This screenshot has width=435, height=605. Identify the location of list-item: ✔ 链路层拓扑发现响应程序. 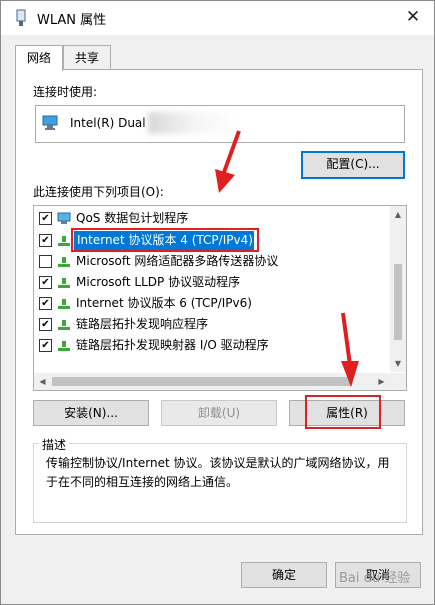
(209, 324).